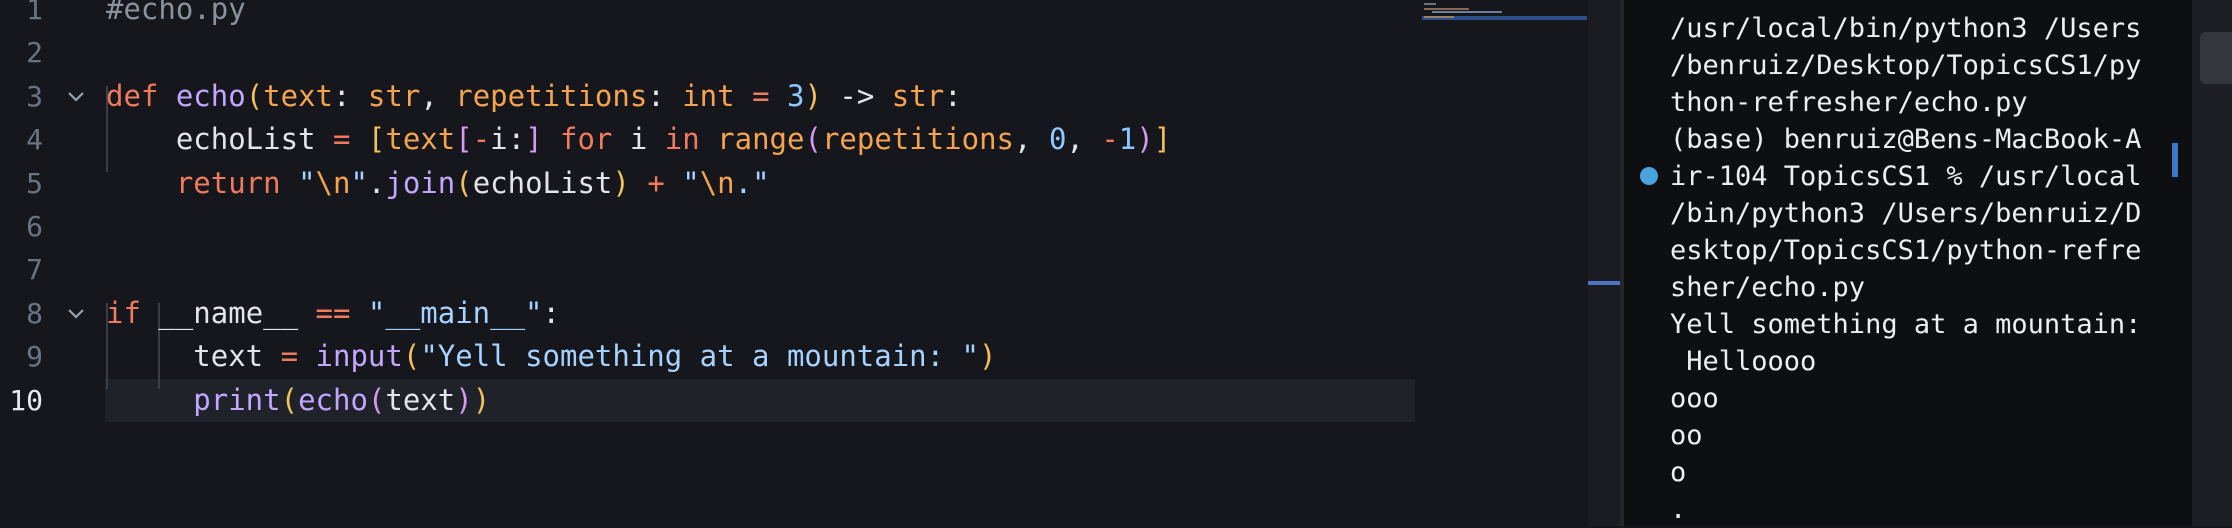 The image size is (2232, 528). What do you see at coordinates (141, 95) in the screenshot?
I see `code-token: def` at bounding box center [141, 95].